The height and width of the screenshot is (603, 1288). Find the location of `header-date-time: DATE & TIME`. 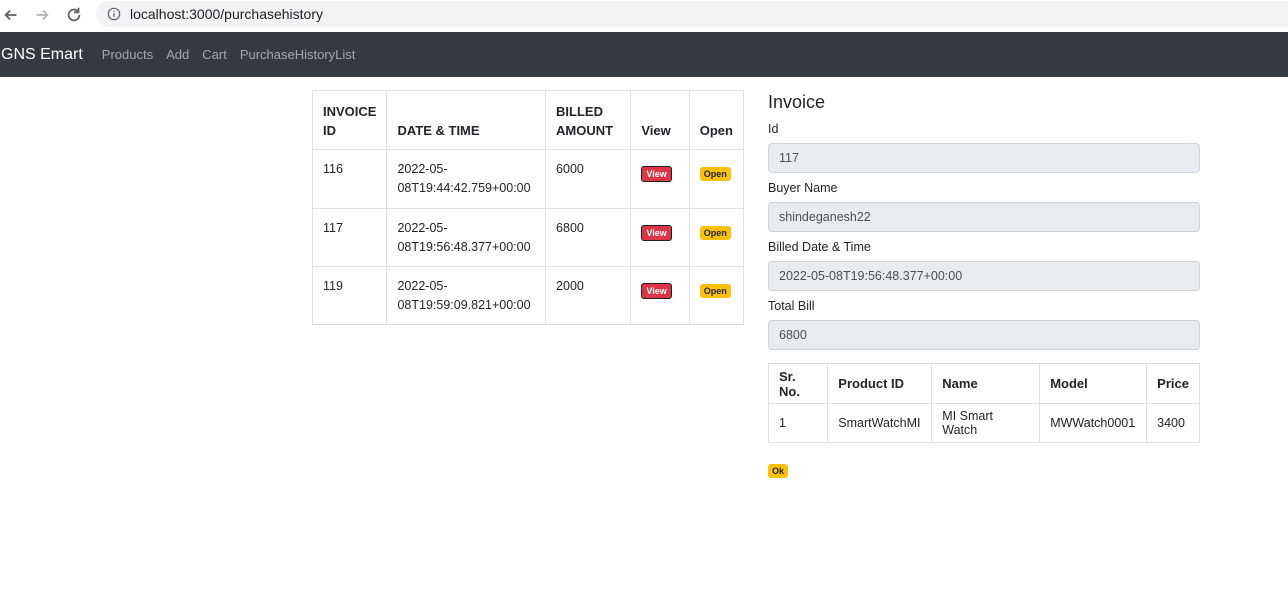

header-date-time: DATE & TIME is located at coordinates (466, 120).